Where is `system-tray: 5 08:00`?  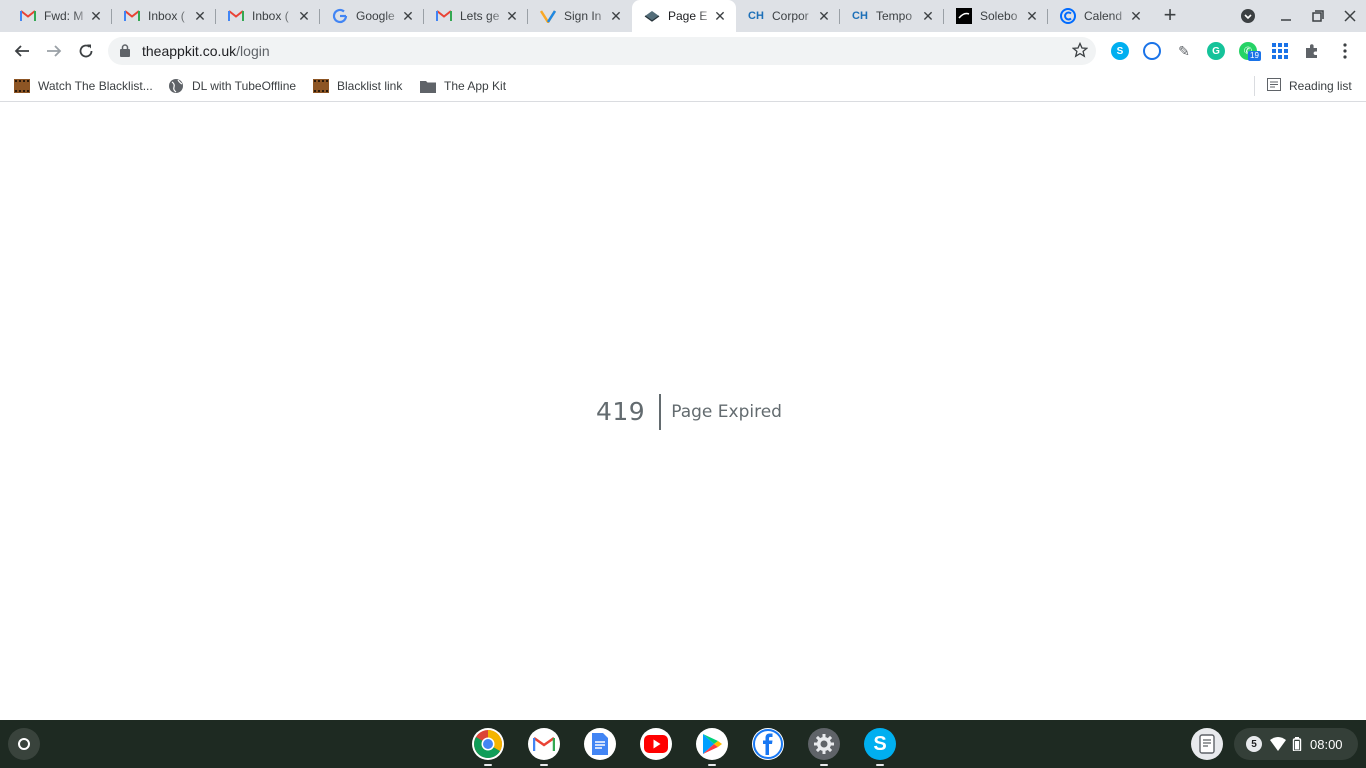 system-tray: 5 08:00 is located at coordinates (1296, 744).